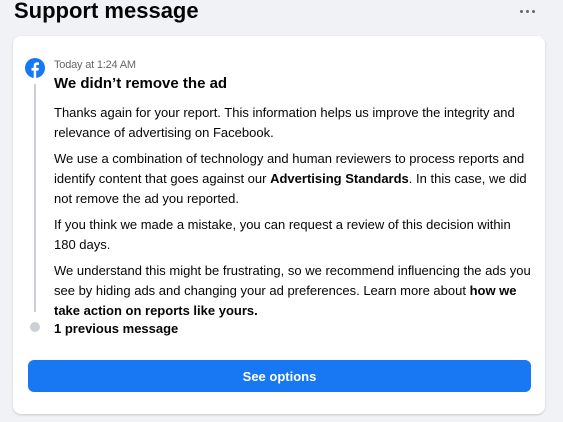 The image size is (563, 422). Describe the element at coordinates (35, 198) in the screenshot. I see `timeline-line` at that location.